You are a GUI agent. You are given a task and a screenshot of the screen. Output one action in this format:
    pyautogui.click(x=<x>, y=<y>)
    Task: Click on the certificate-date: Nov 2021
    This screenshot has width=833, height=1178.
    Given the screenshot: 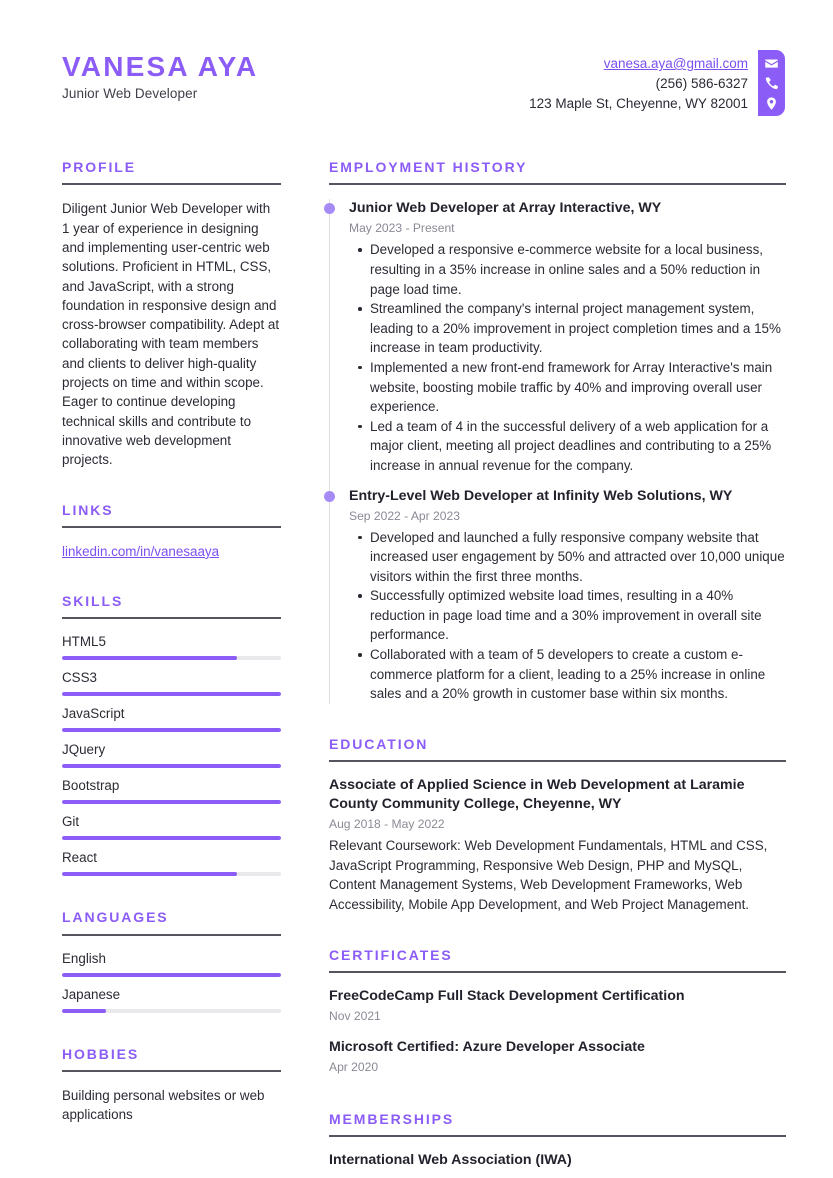 What is the action you would take?
    pyautogui.click(x=355, y=1016)
    